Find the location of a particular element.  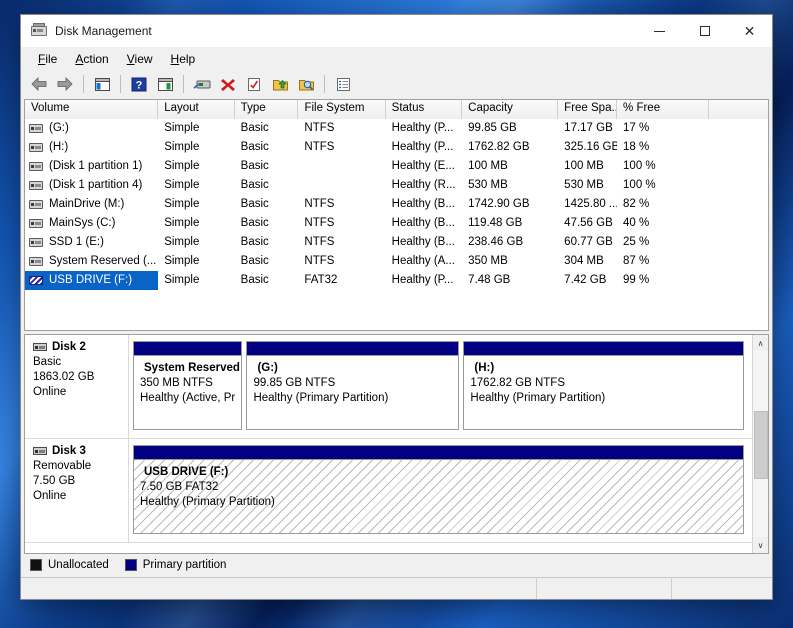

volume-label: (Disk 1 partition 1) is located at coordinates (96, 166).